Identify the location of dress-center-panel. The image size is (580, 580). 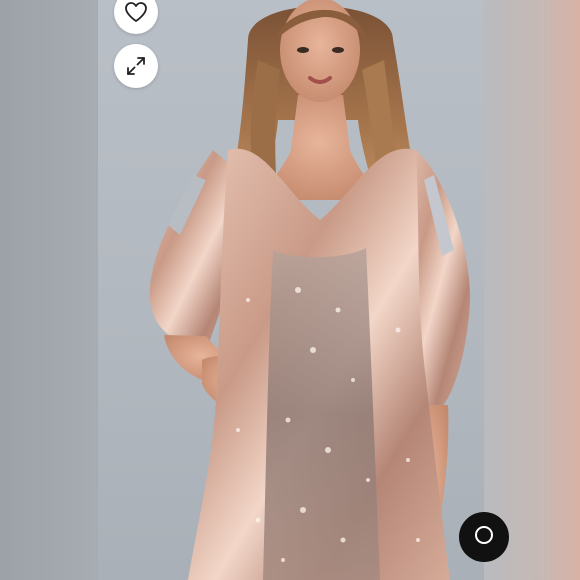
(321, 414).